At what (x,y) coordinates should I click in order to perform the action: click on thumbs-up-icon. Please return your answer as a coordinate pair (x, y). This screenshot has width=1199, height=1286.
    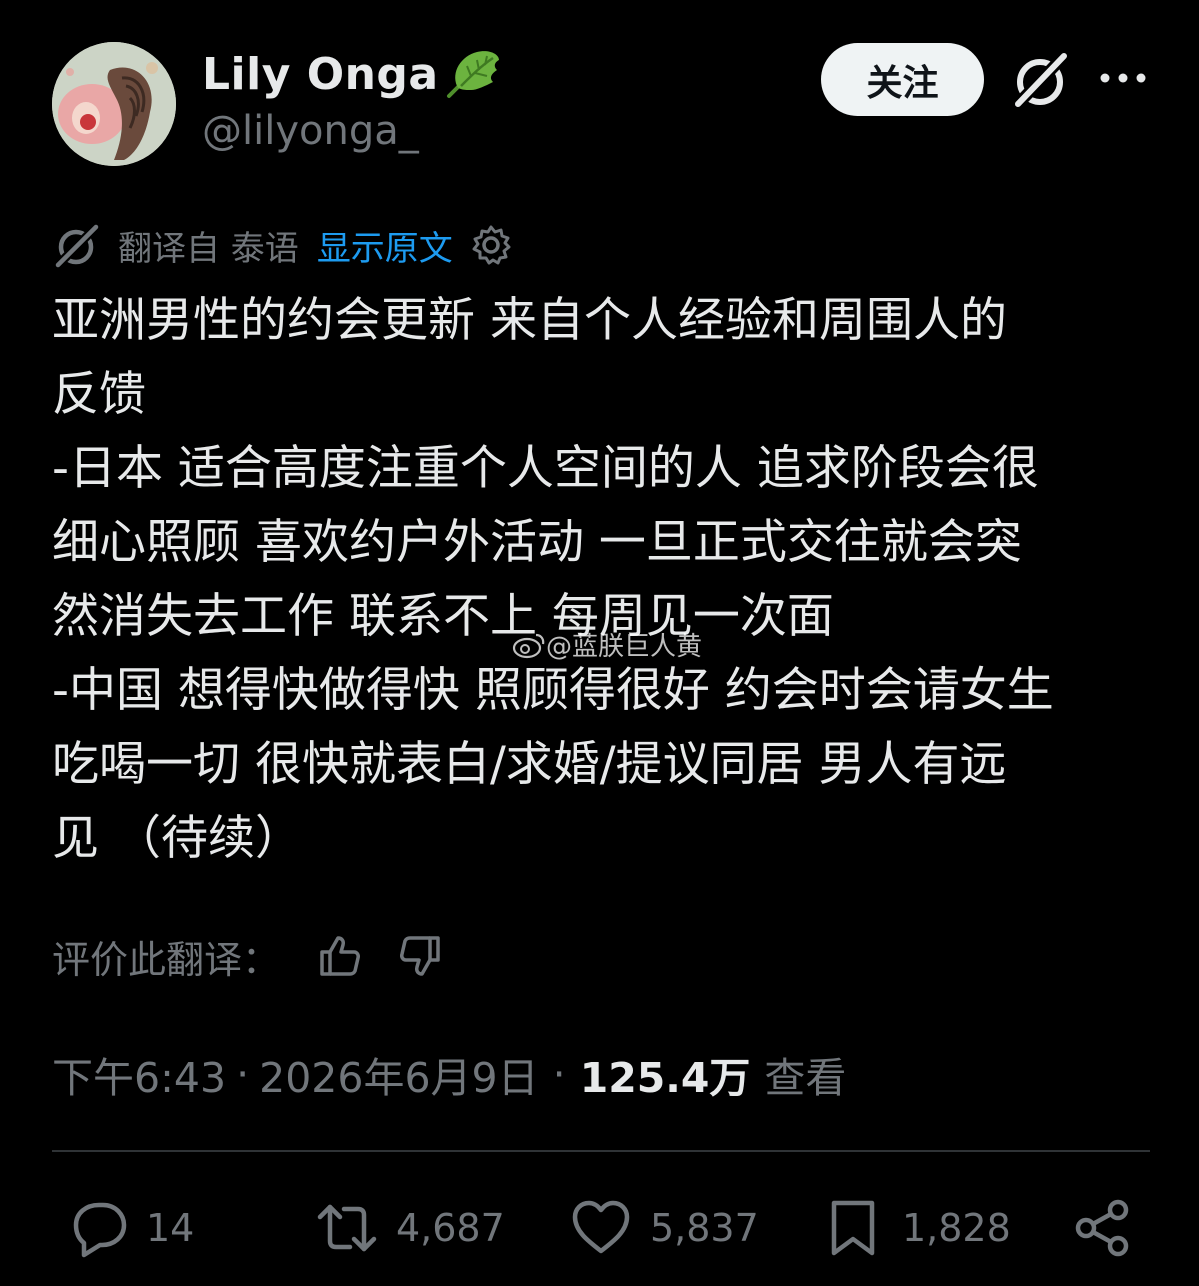
    Looking at the image, I should click on (340, 956).